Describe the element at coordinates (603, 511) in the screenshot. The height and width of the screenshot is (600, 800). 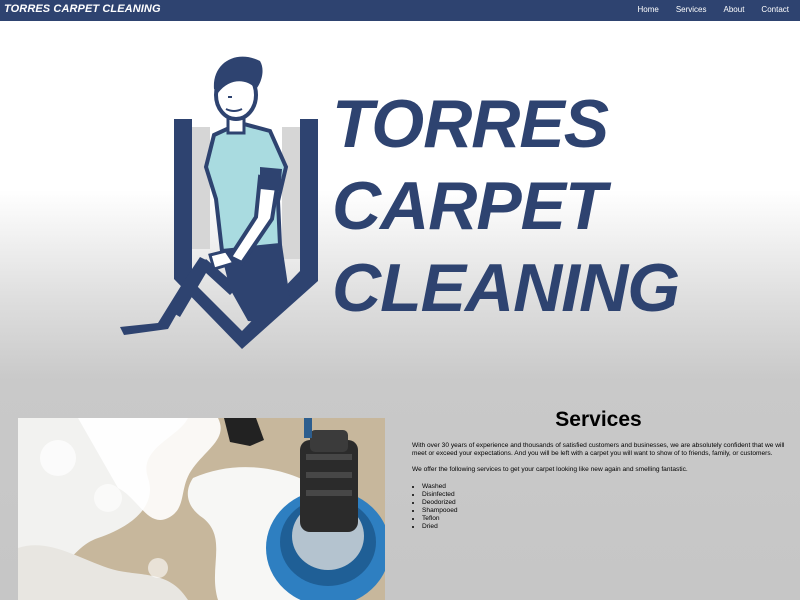
I see `service-item: Shampooed` at that location.